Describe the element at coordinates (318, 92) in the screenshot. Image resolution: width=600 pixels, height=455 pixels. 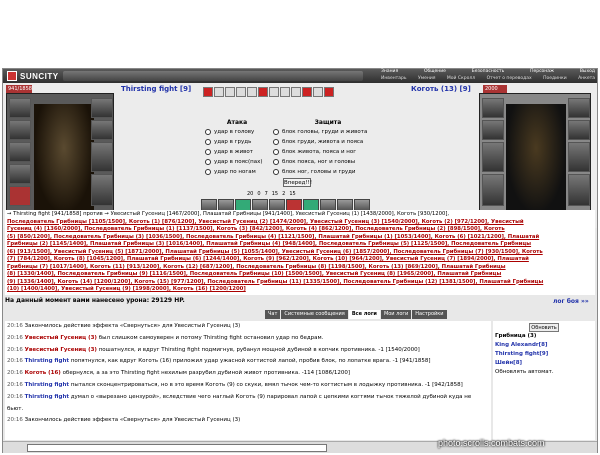
I see `skill-icon` at that location.